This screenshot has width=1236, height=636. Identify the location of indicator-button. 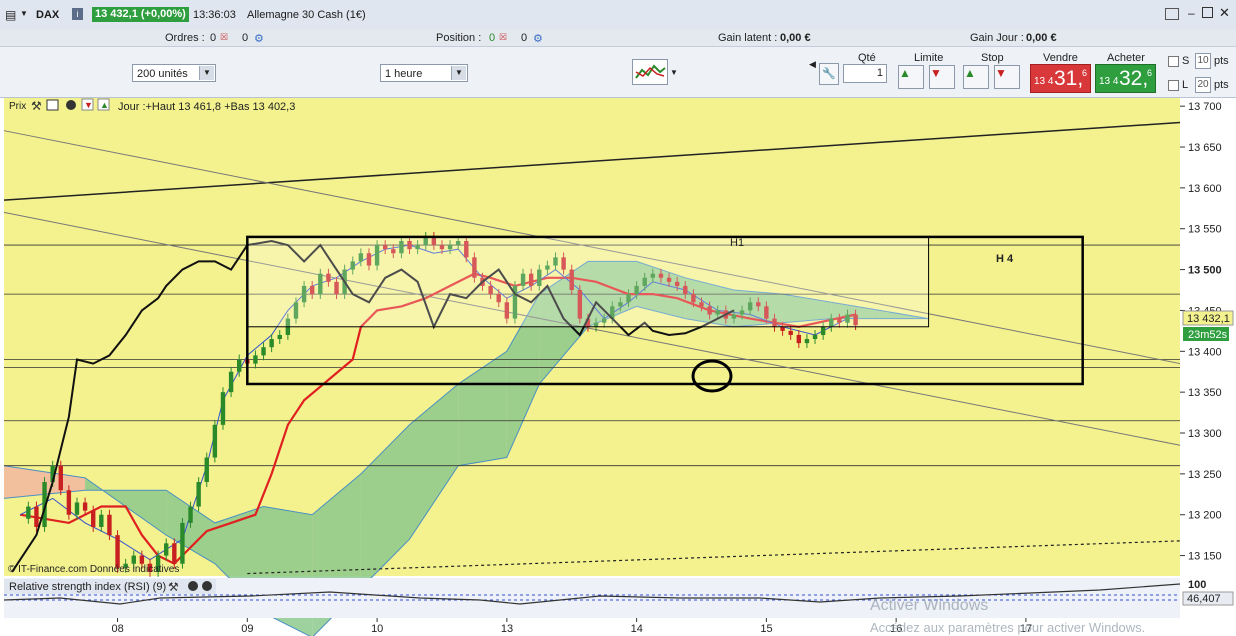
(650, 72).